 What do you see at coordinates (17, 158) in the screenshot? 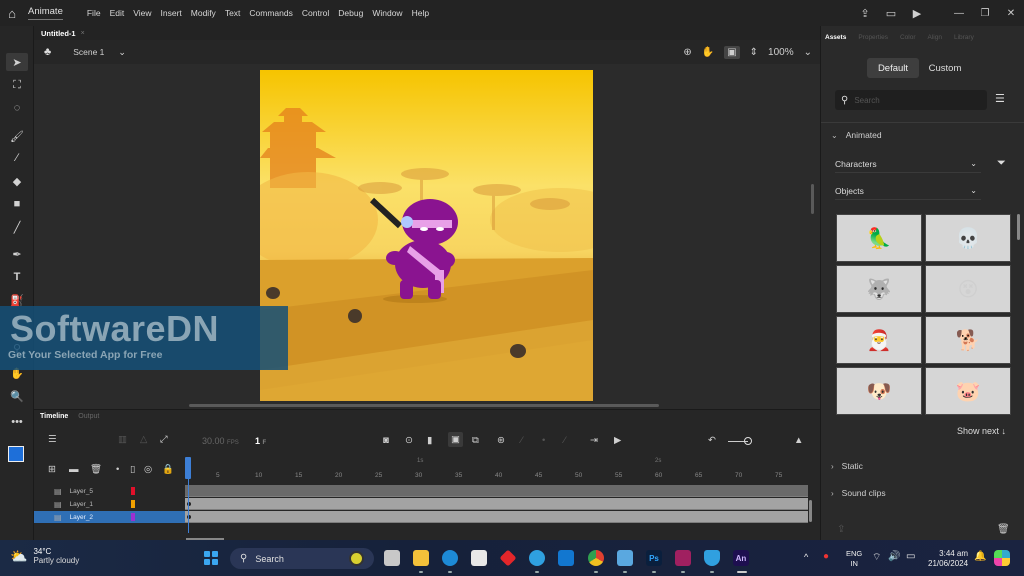
I see `brush-tool-icon: ∕` at bounding box center [17, 158].